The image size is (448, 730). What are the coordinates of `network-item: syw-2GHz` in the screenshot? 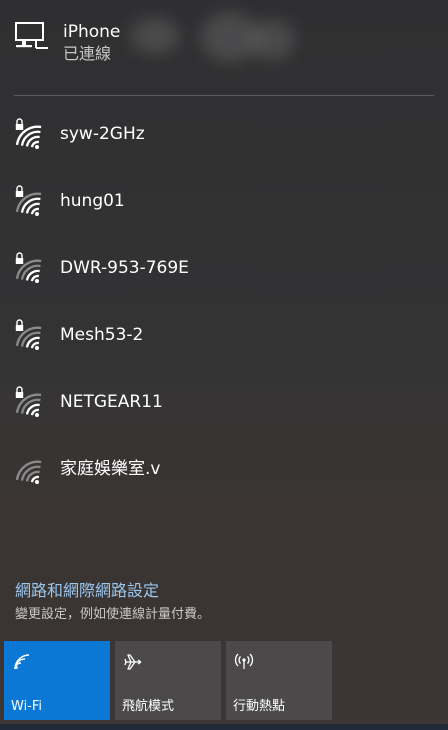 It's located at (224, 133).